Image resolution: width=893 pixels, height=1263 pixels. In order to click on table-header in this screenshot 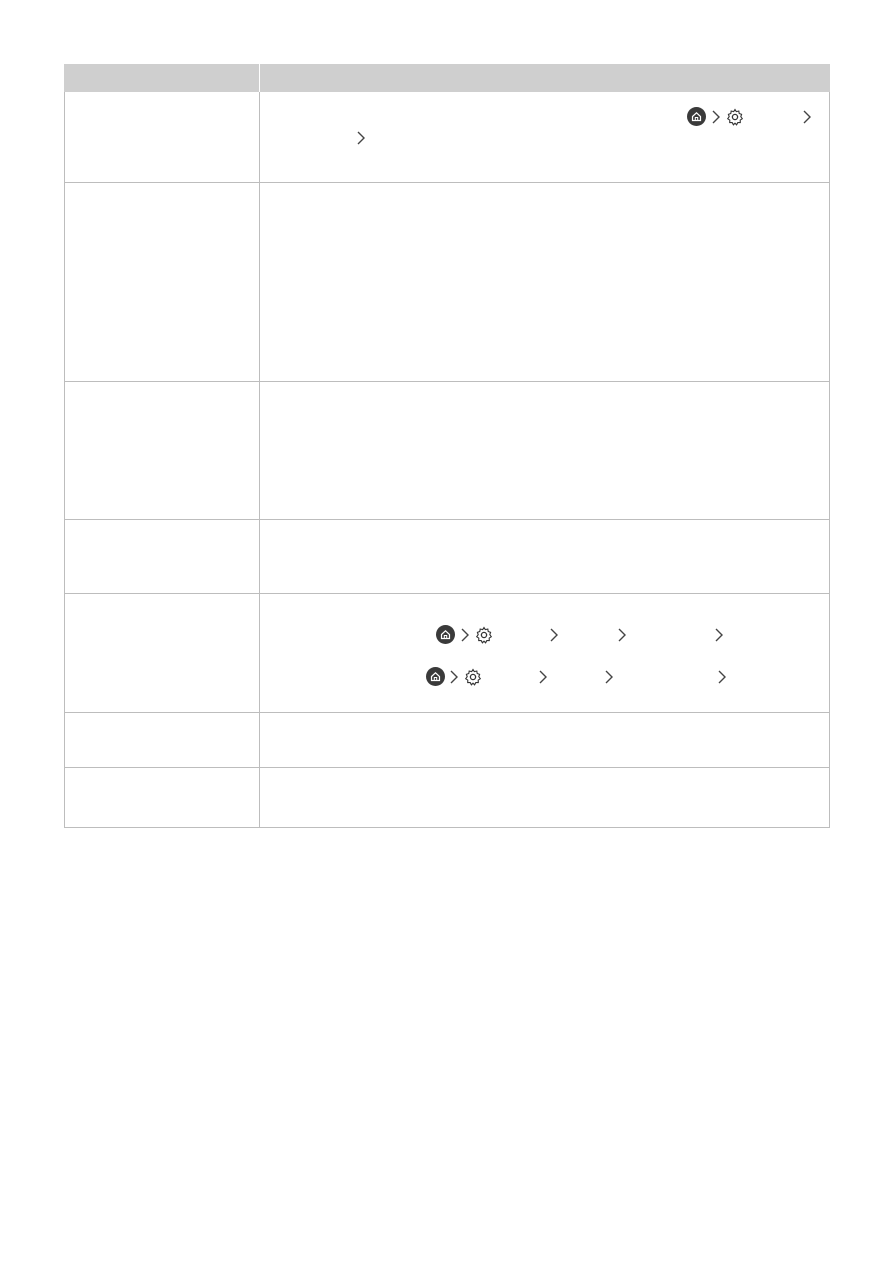, I will do `click(447, 78)`.